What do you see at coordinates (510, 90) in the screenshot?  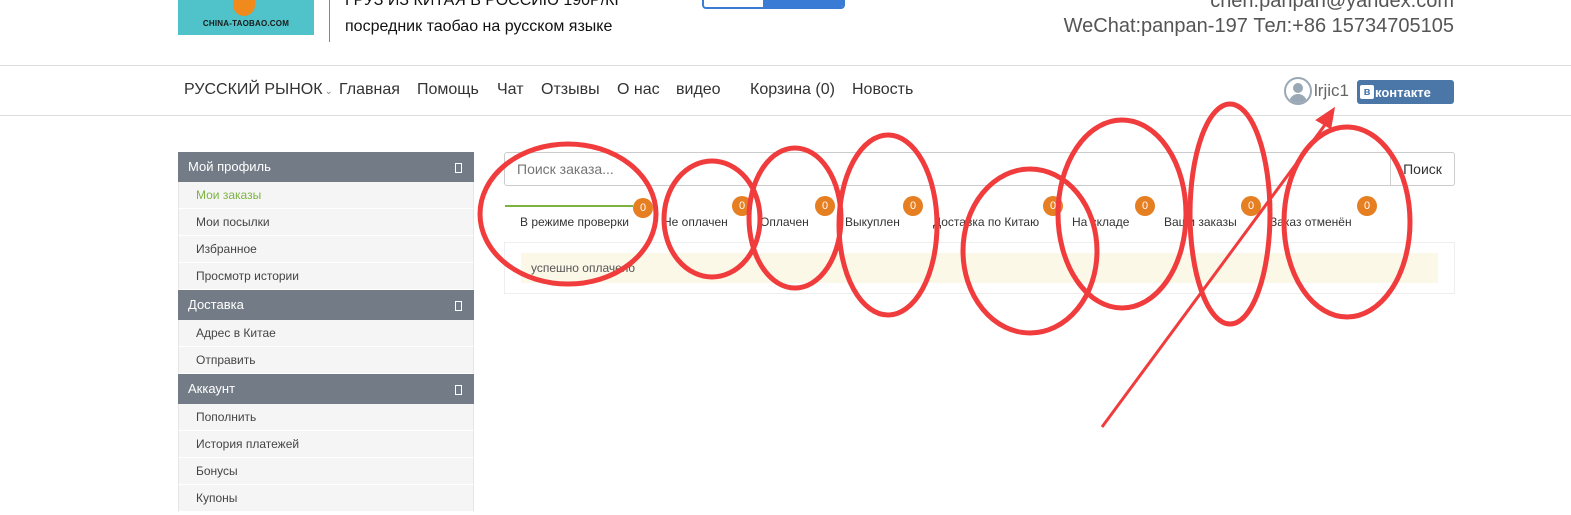 I see `nav-chat: Чат` at bounding box center [510, 90].